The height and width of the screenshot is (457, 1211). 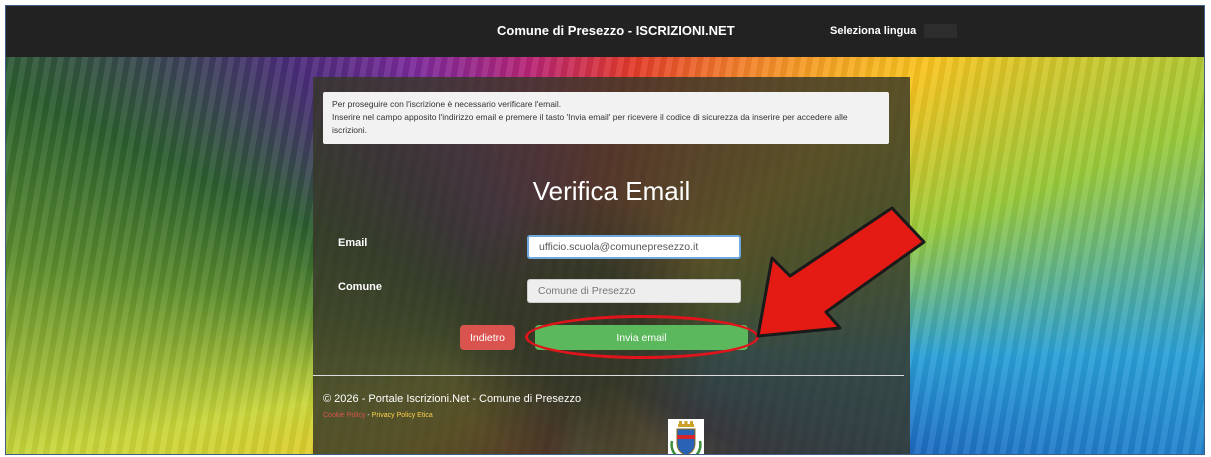 I want to click on back-button: Indietro, so click(x=487, y=337).